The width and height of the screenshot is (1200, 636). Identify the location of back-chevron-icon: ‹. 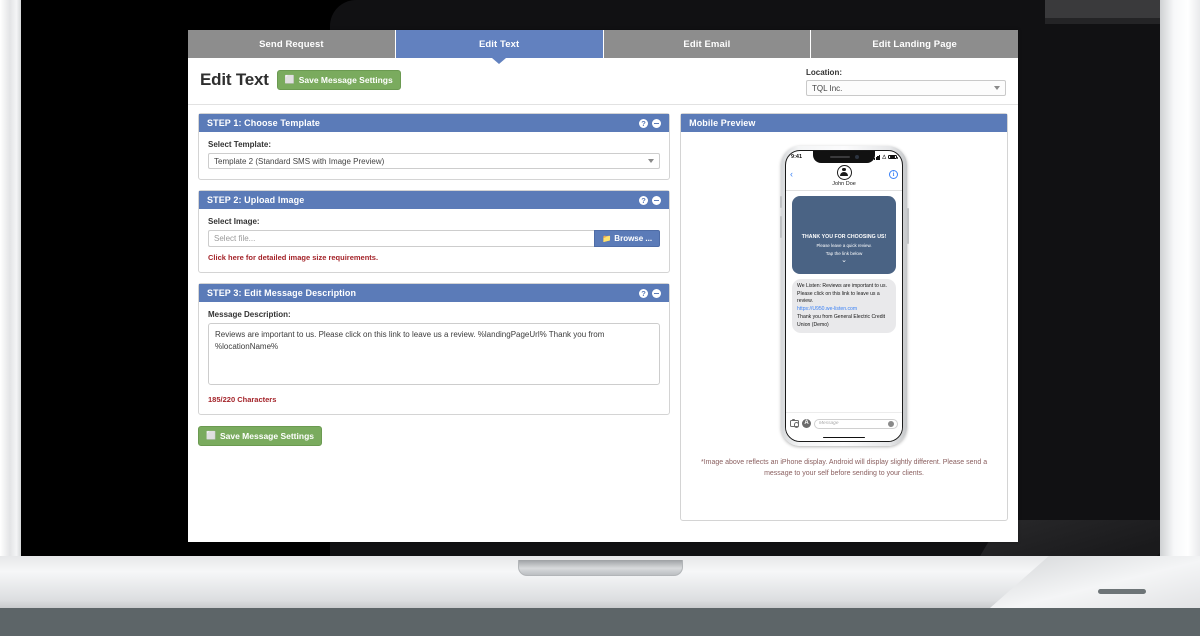
(791, 174).